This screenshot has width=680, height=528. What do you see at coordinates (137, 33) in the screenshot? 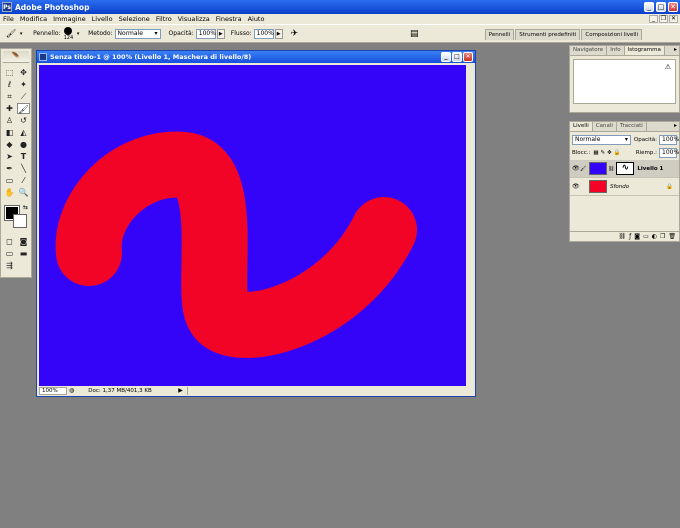
I see `mode-select: Normale ▾` at bounding box center [137, 33].